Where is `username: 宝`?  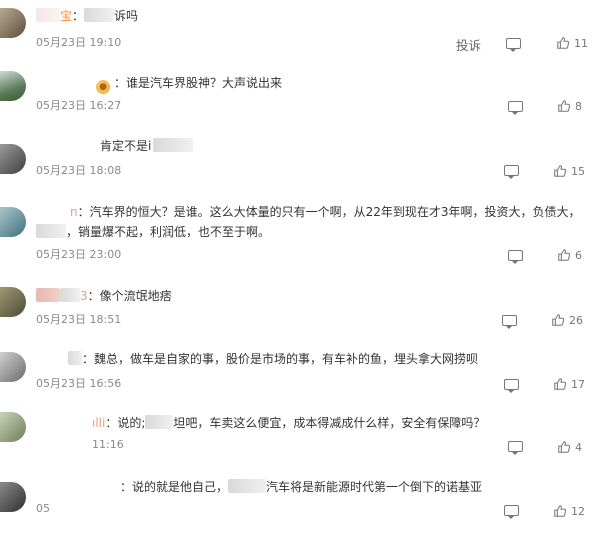 username: 宝 is located at coordinates (66, 16).